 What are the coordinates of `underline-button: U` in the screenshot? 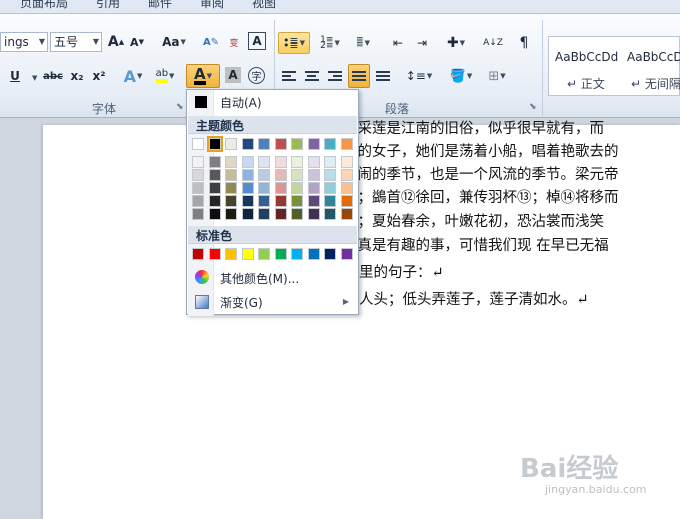 It's located at (15, 76).